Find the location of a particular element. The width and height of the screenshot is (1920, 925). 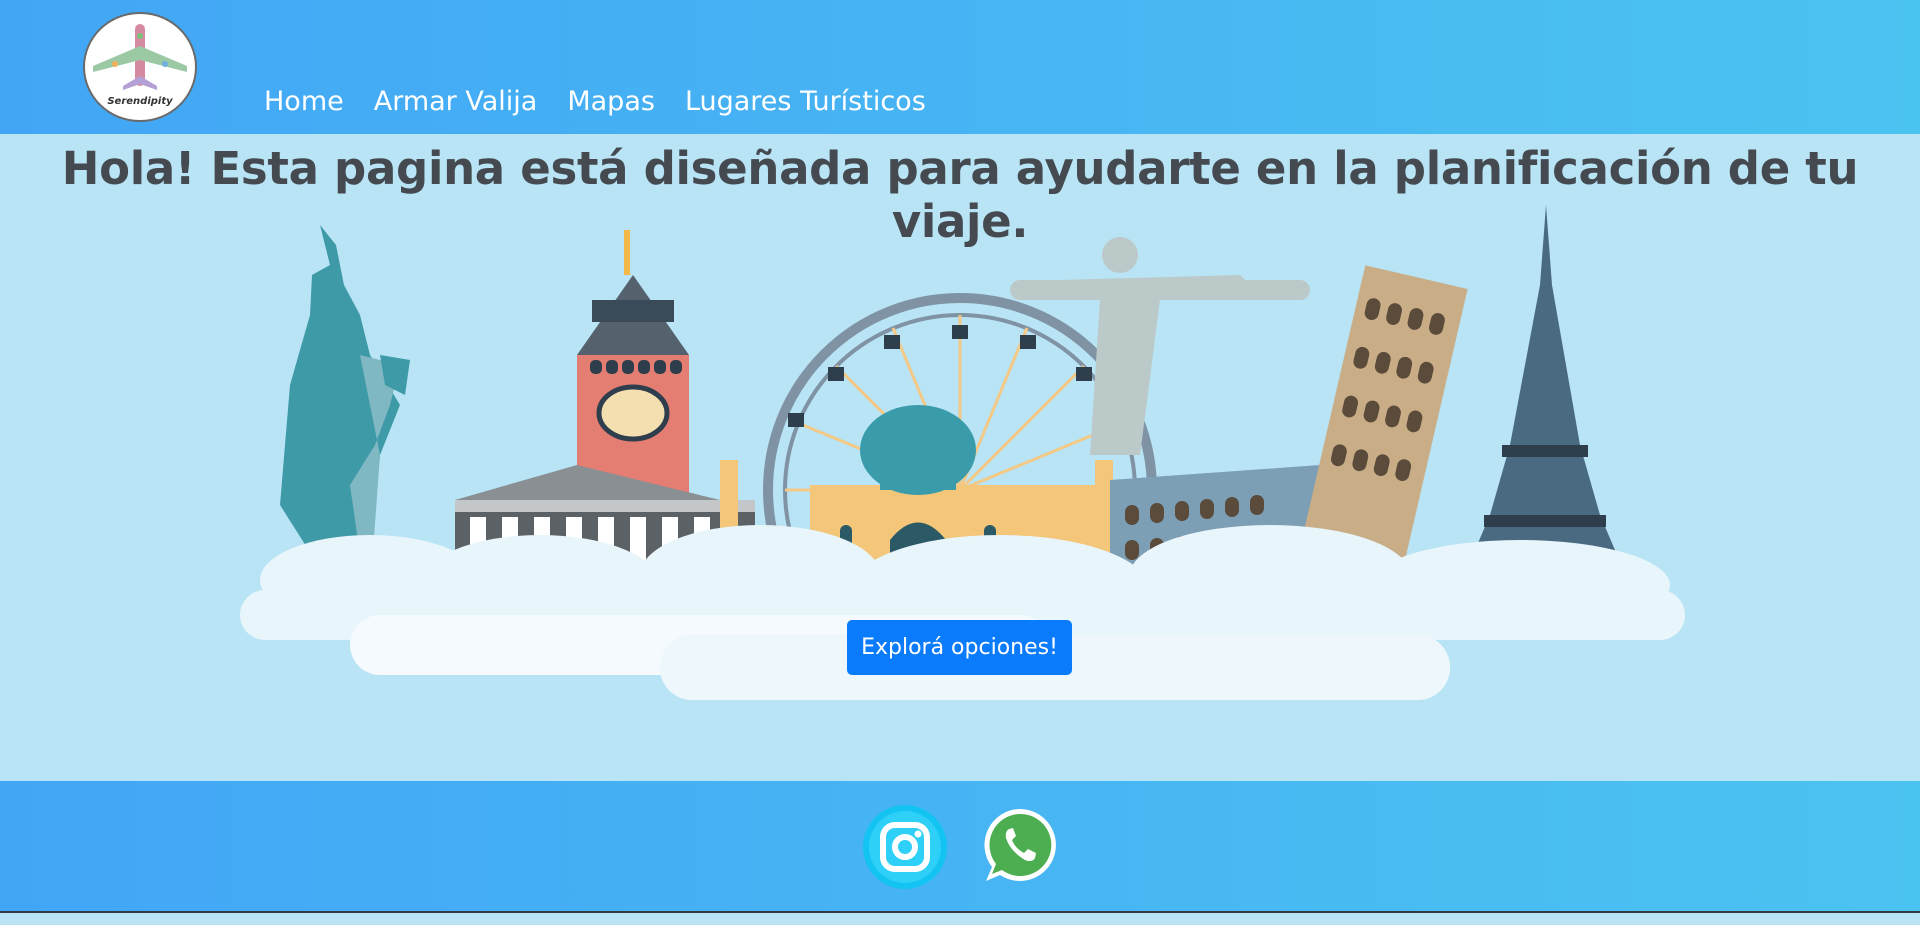

instagram-link is located at coordinates (905, 849).